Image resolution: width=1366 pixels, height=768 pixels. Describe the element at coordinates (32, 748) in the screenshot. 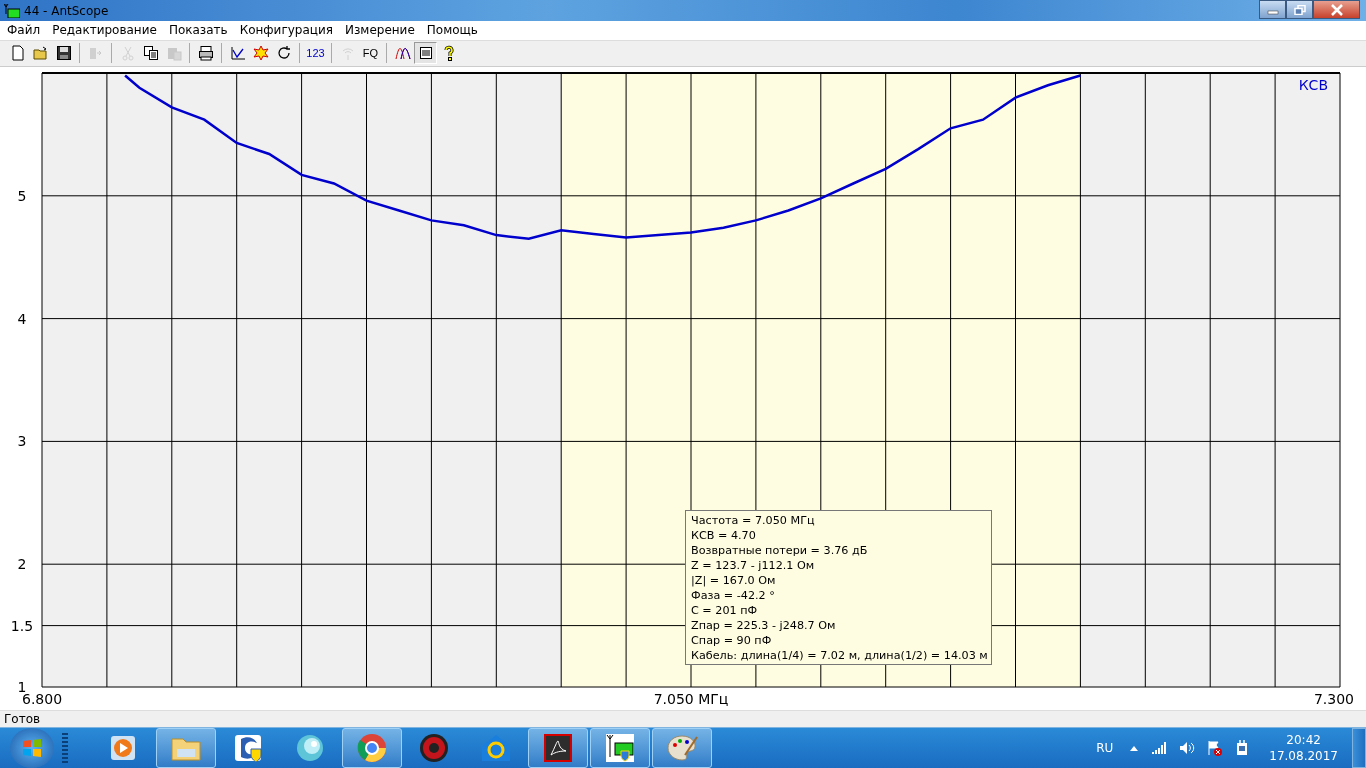

I see `start-button` at that location.